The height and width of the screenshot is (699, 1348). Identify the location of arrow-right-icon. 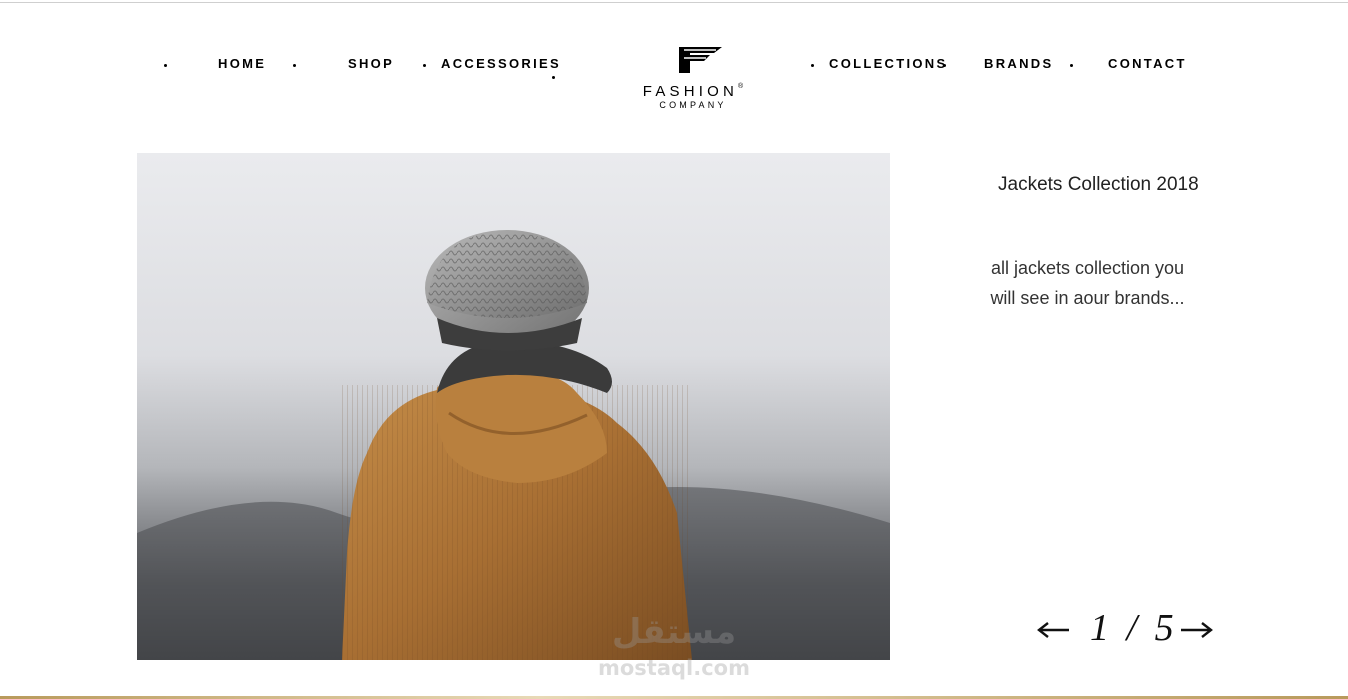
(1197, 630).